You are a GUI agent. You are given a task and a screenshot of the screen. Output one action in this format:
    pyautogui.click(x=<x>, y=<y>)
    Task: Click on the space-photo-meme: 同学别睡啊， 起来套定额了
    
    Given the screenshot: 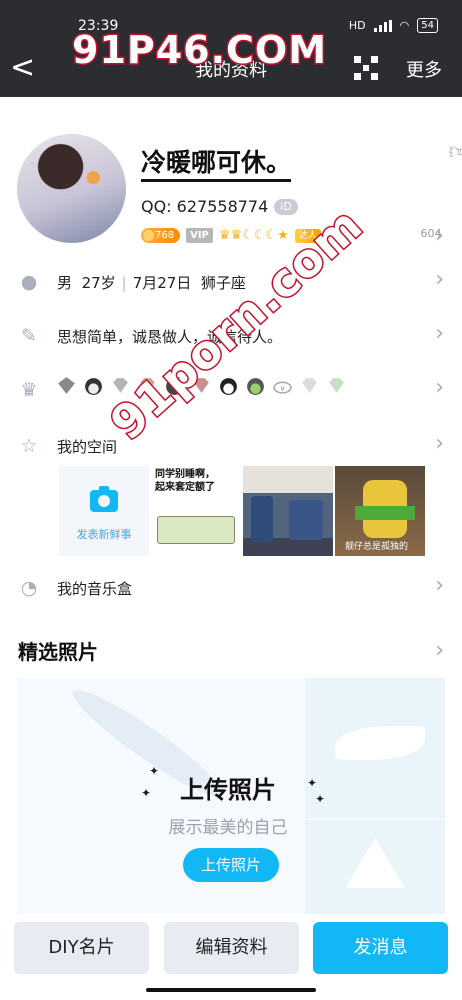 What is the action you would take?
    pyautogui.click(x=196, y=511)
    